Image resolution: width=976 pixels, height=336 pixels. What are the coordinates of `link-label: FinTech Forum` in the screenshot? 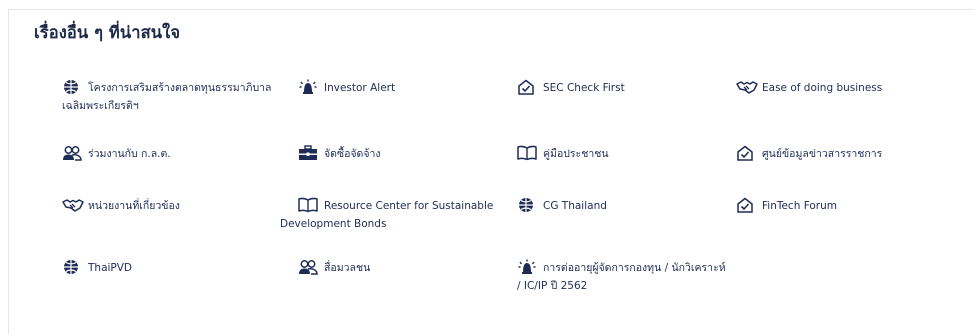 It's located at (799, 206).